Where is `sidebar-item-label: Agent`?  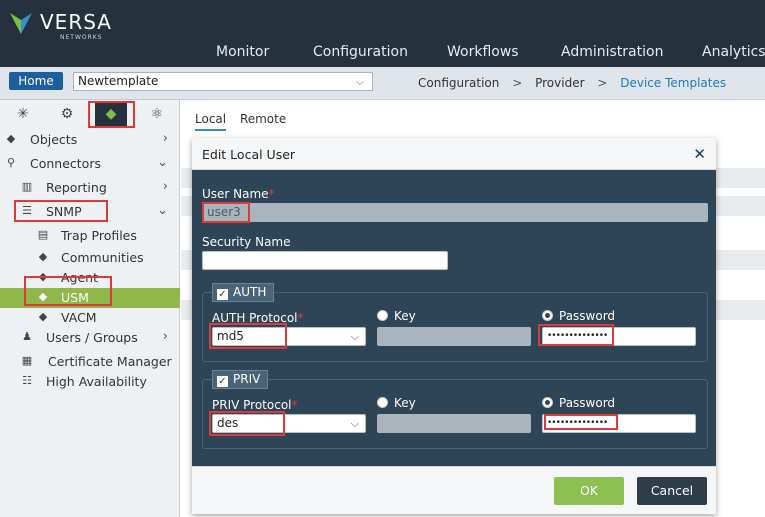 sidebar-item-label: Agent is located at coordinates (79, 277).